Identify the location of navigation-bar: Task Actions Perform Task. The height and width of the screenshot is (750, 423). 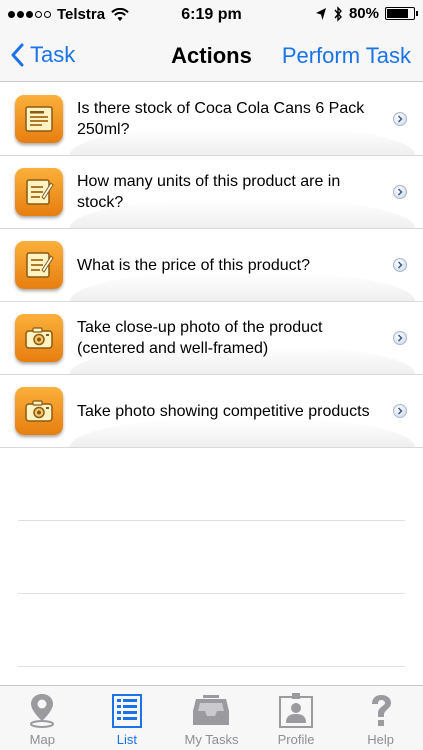
(211, 56).